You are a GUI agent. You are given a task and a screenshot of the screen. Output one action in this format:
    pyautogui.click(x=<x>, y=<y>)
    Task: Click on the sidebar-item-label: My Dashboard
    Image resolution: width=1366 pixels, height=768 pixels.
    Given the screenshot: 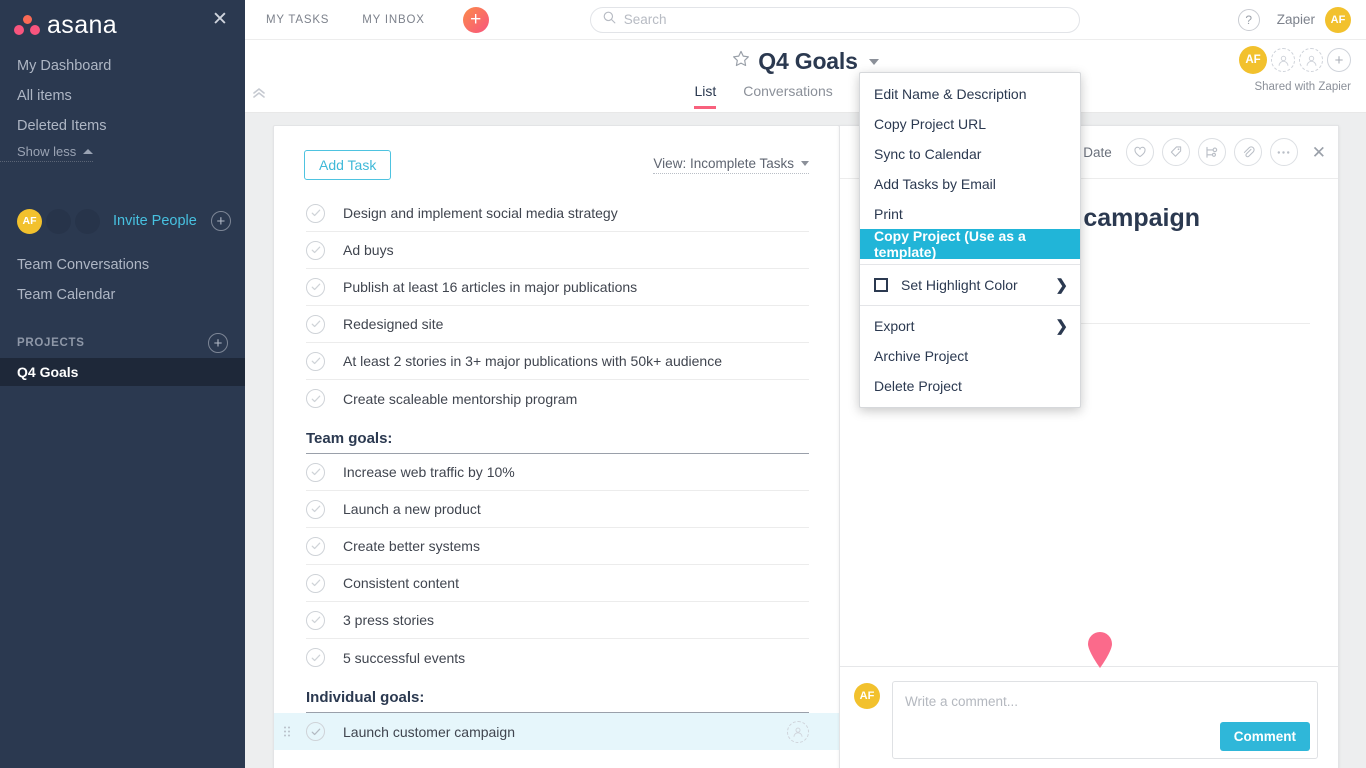 What is the action you would take?
    pyautogui.click(x=64, y=66)
    